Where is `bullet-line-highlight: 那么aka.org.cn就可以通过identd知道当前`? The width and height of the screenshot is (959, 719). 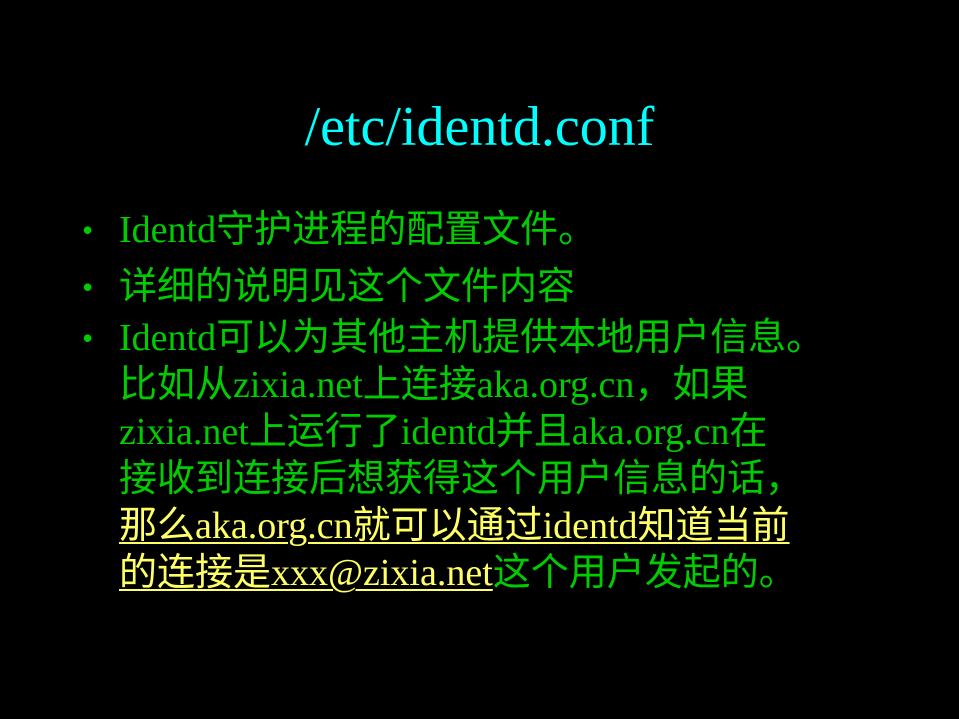
bullet-line-highlight: 那么aka.org.cn就可以通过identd知道当前 is located at coordinates (520, 526).